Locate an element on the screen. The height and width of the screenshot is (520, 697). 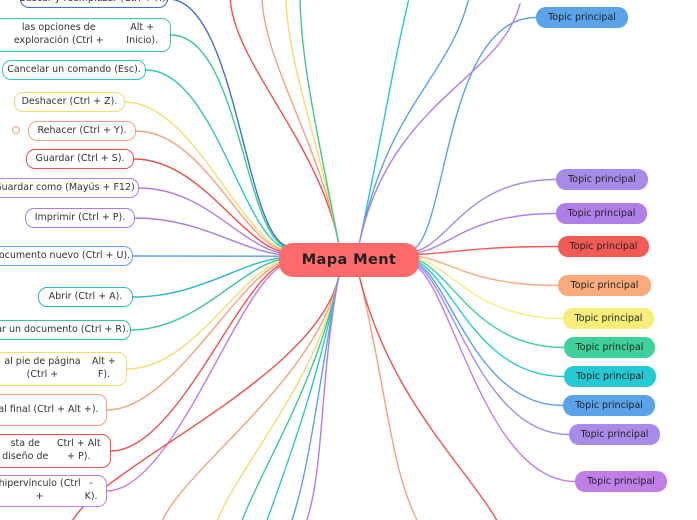
node-footer: al pie de página (Ctrl + Alt + F). is located at coordinates (63, 369).